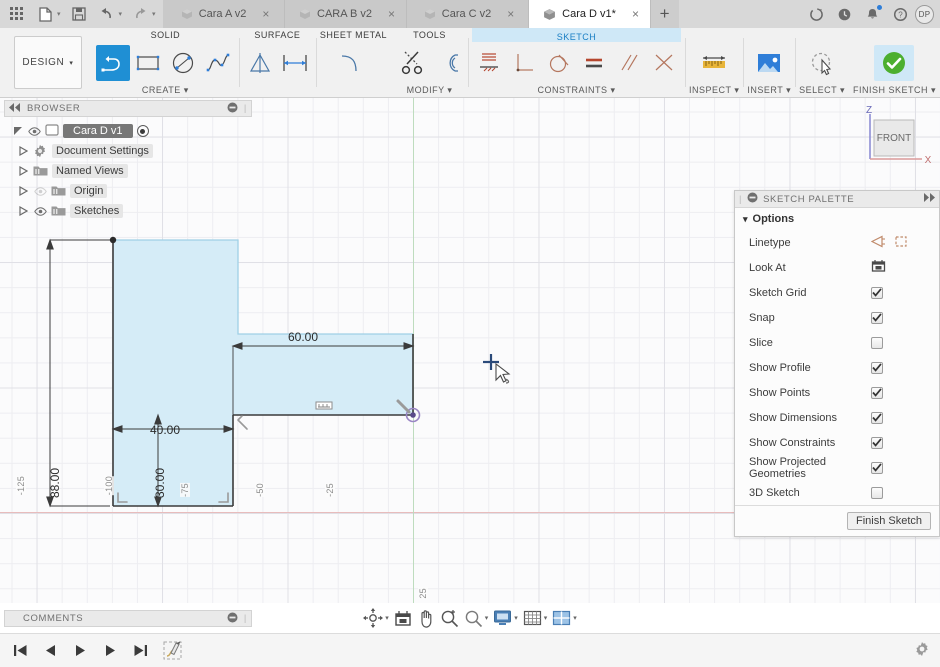 Image resolution: width=940 pixels, height=667 pixels. Describe the element at coordinates (128, 211) in the screenshot. I see `tree-item-sketches: Sketches` at that location.